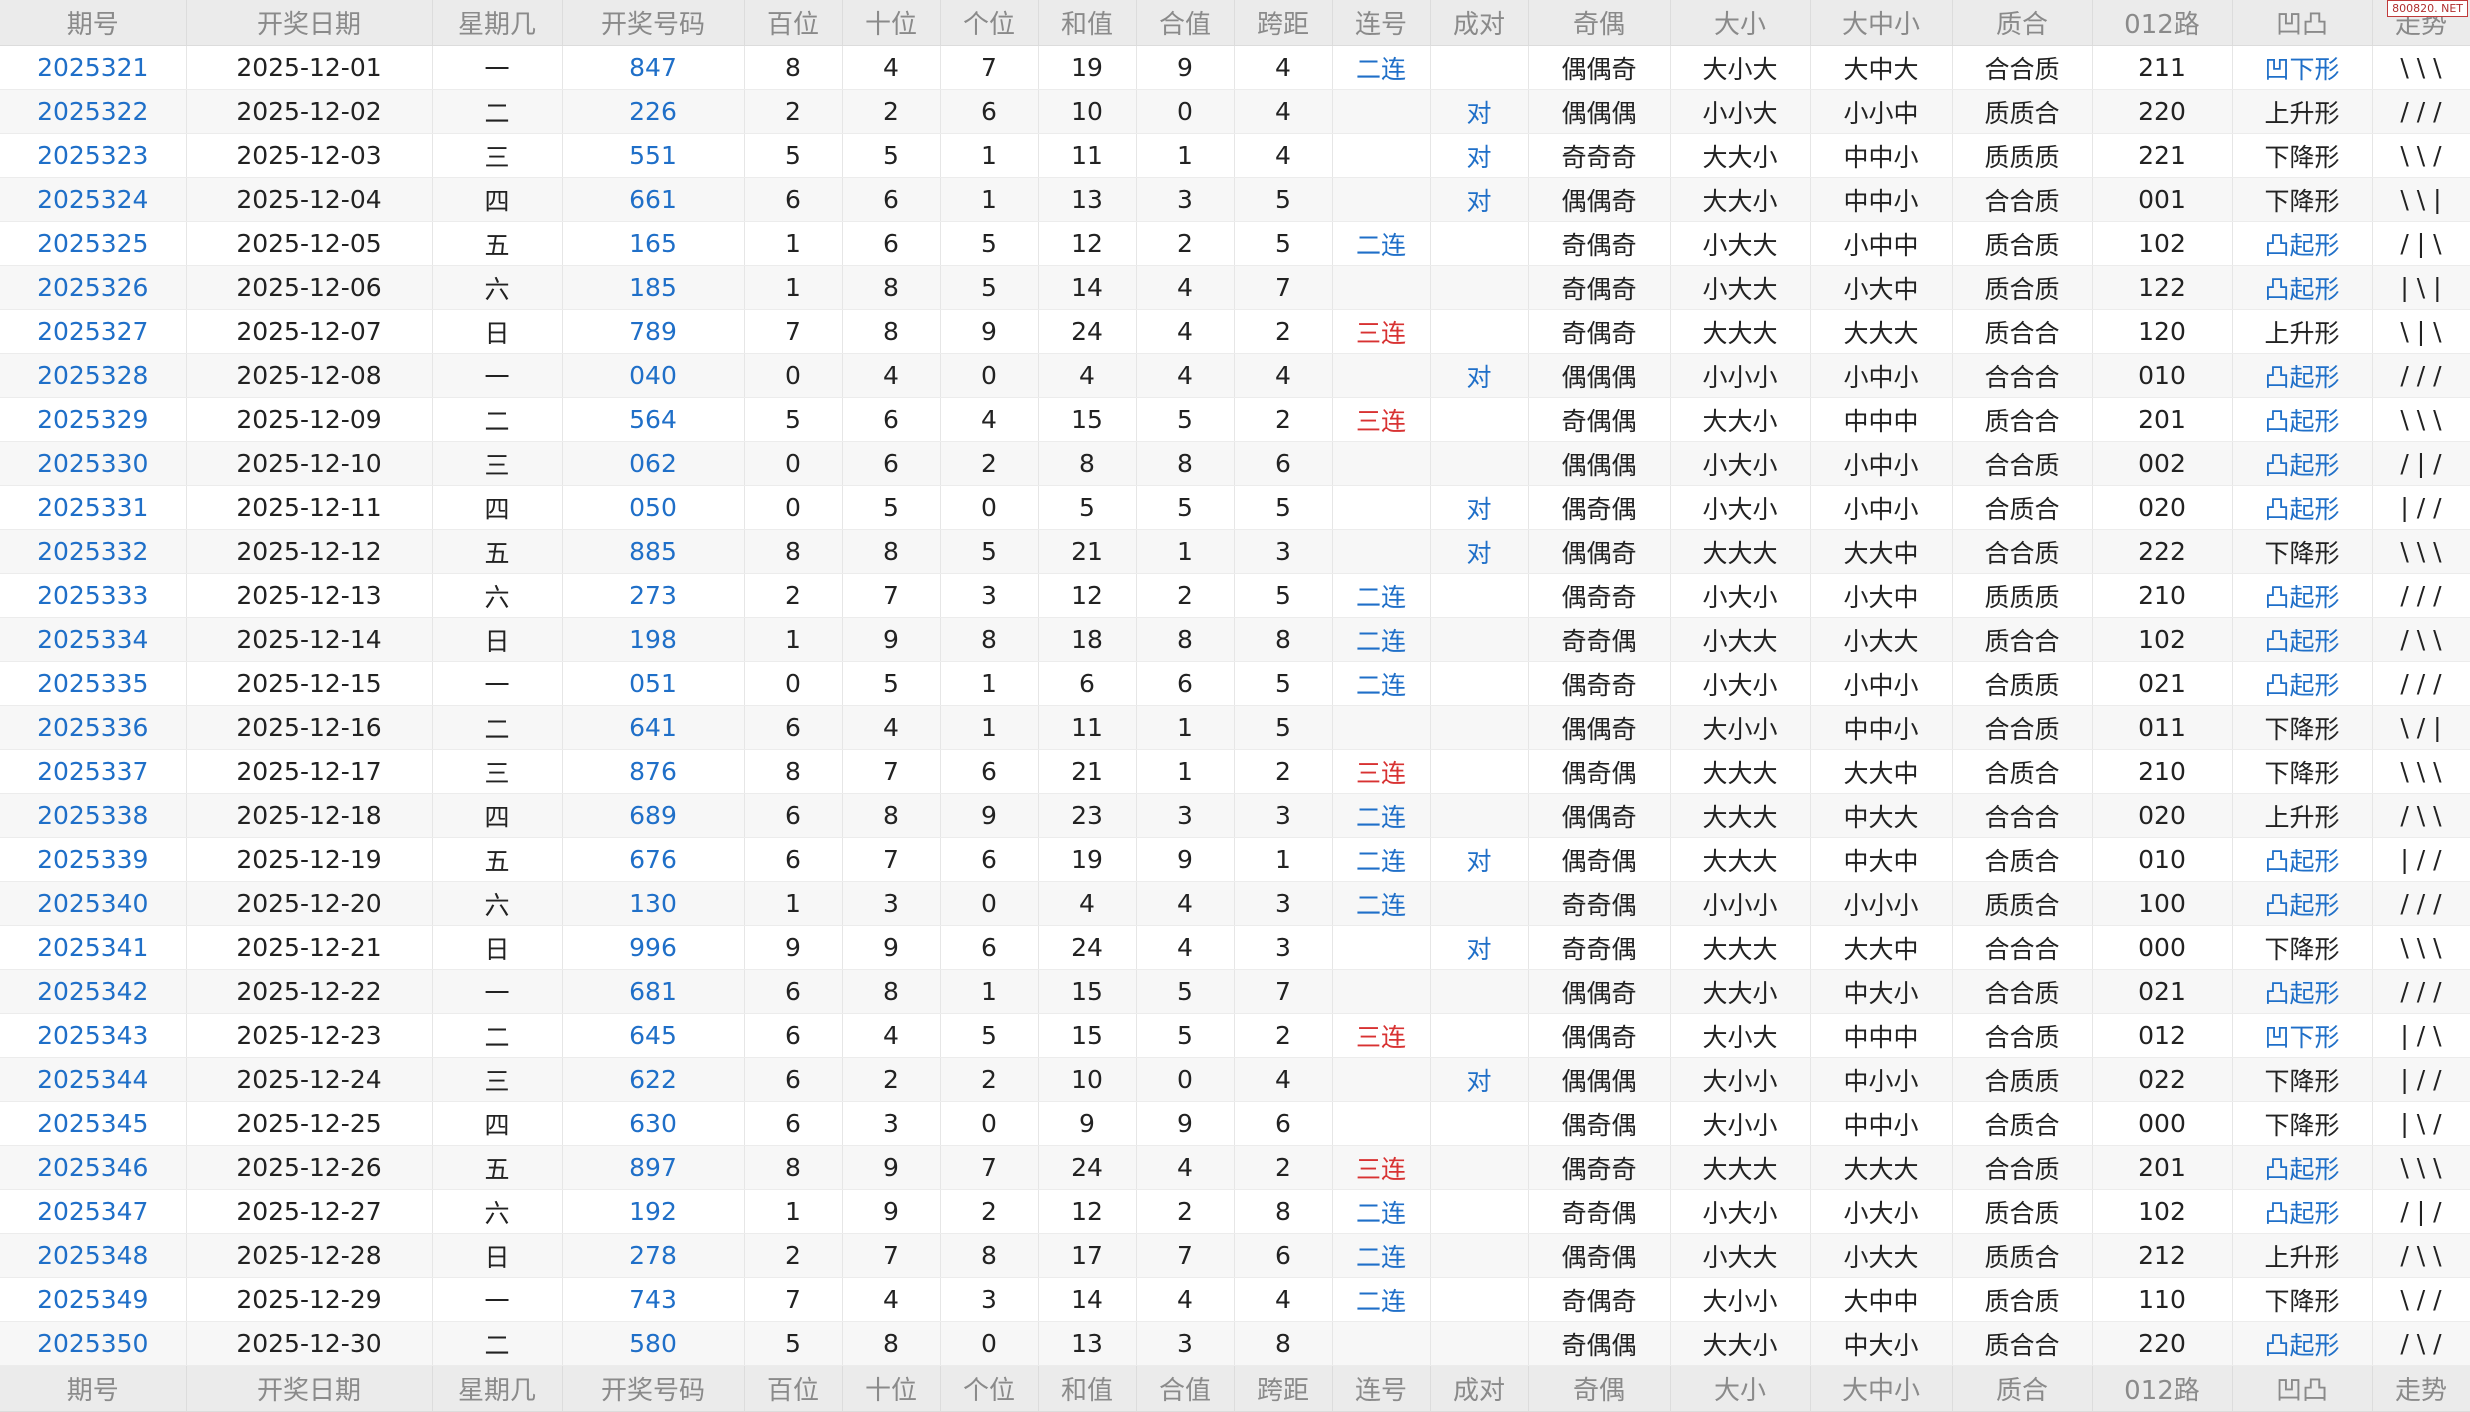  I want to click on header-col-pair: 成对, so click(1479, 23).